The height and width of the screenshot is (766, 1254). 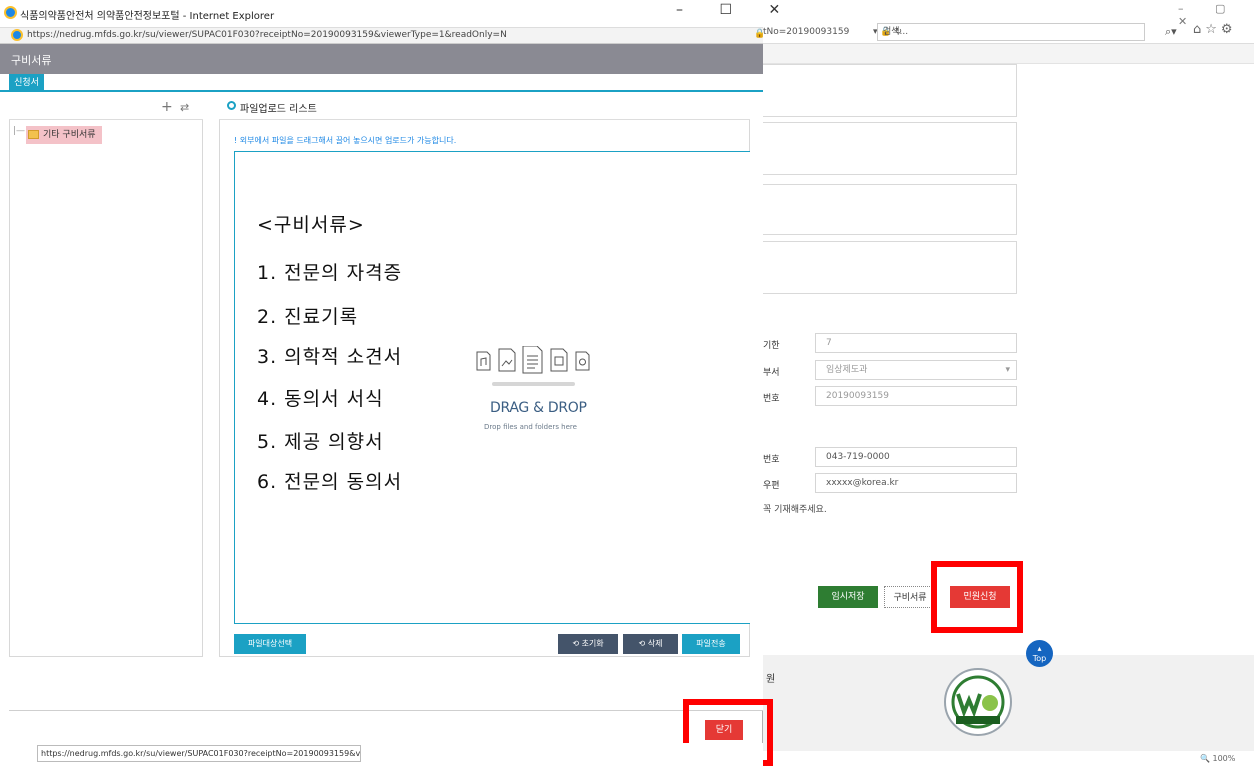 What do you see at coordinates (1217, 758) in the screenshot?
I see `zoom-level: 🔍 100%` at bounding box center [1217, 758].